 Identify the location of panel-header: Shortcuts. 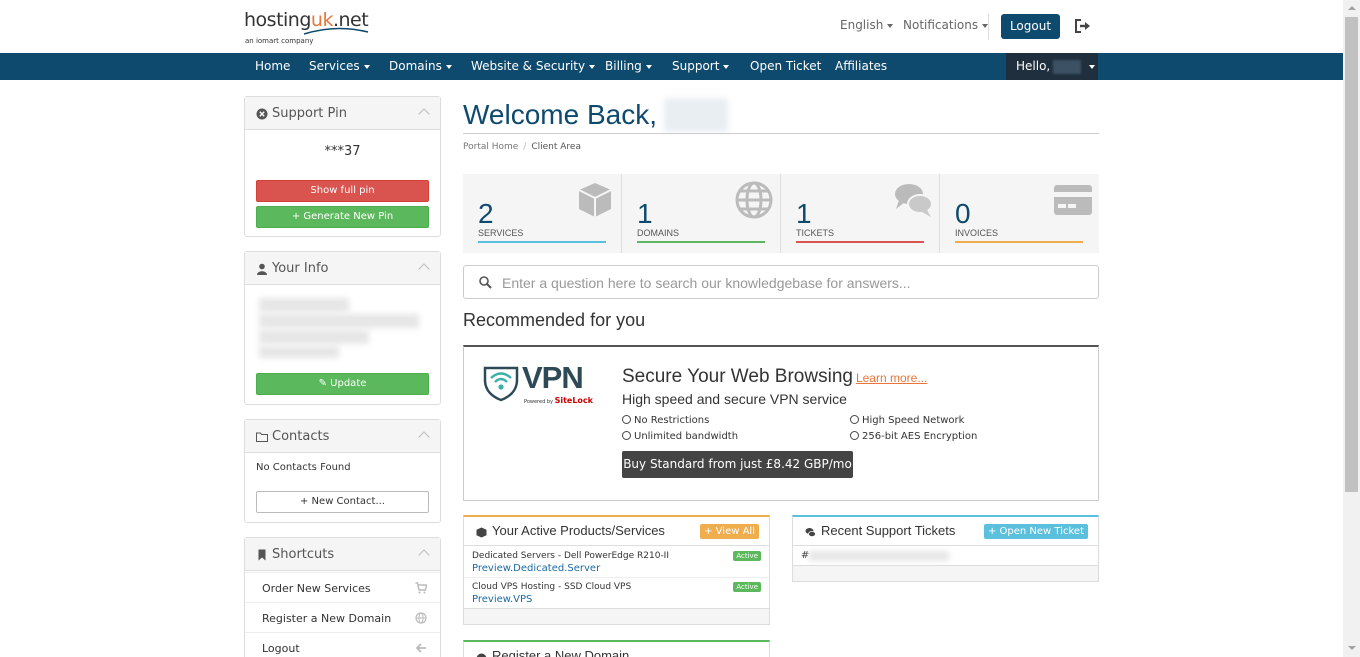
(342, 554).